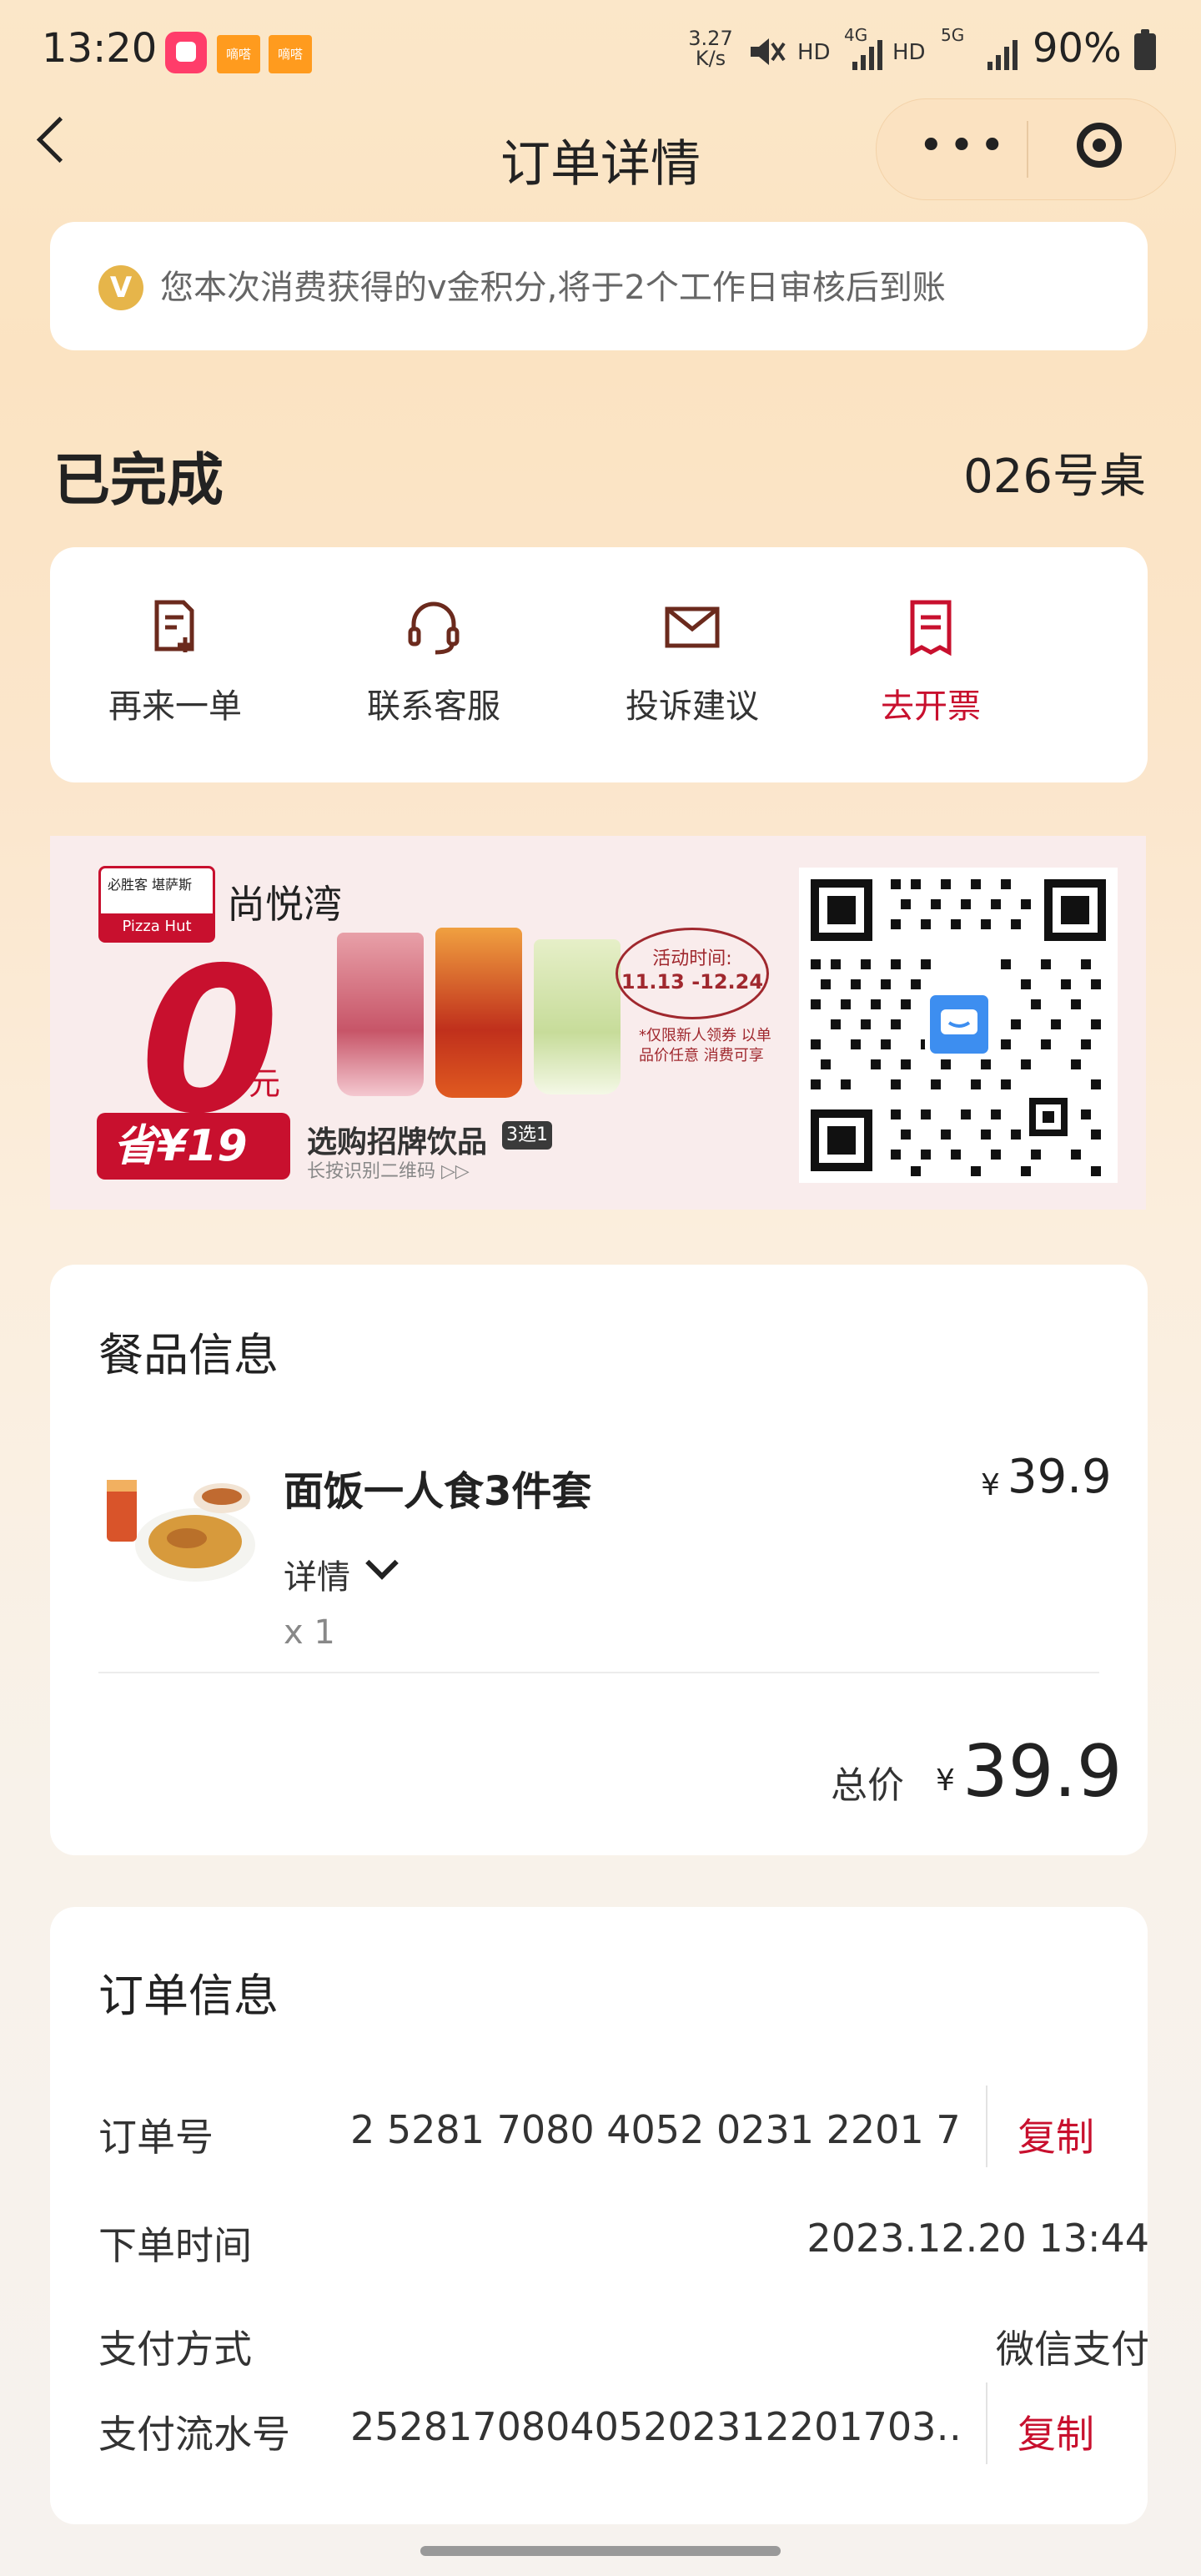 The width and height of the screenshot is (1201, 2576). I want to click on net-speed: 3.27 K/s, so click(711, 48).